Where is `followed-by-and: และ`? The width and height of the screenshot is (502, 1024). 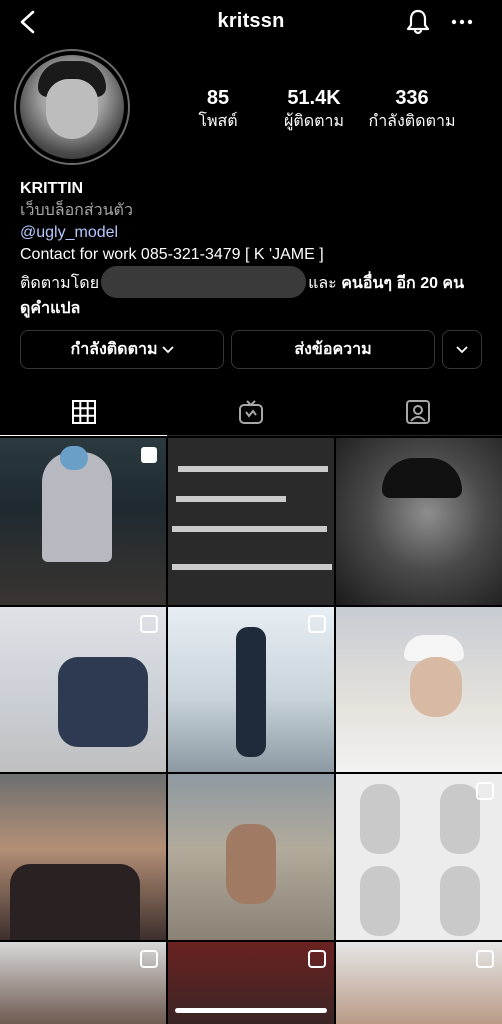
followed-by-and: และ is located at coordinates (325, 283).